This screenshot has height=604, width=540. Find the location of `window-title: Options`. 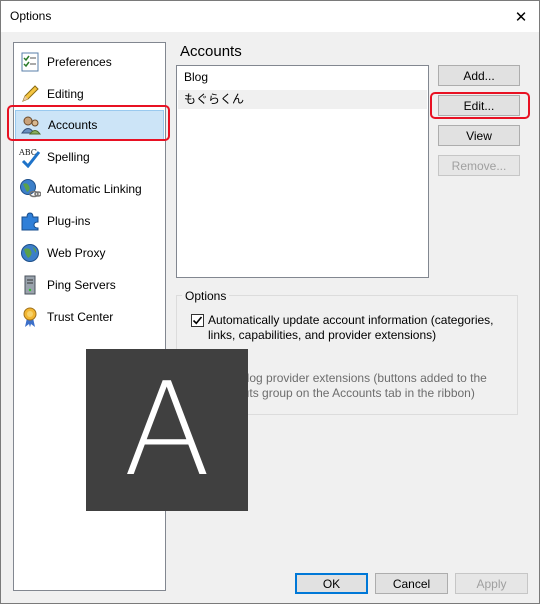

window-title: Options is located at coordinates (31, 16).